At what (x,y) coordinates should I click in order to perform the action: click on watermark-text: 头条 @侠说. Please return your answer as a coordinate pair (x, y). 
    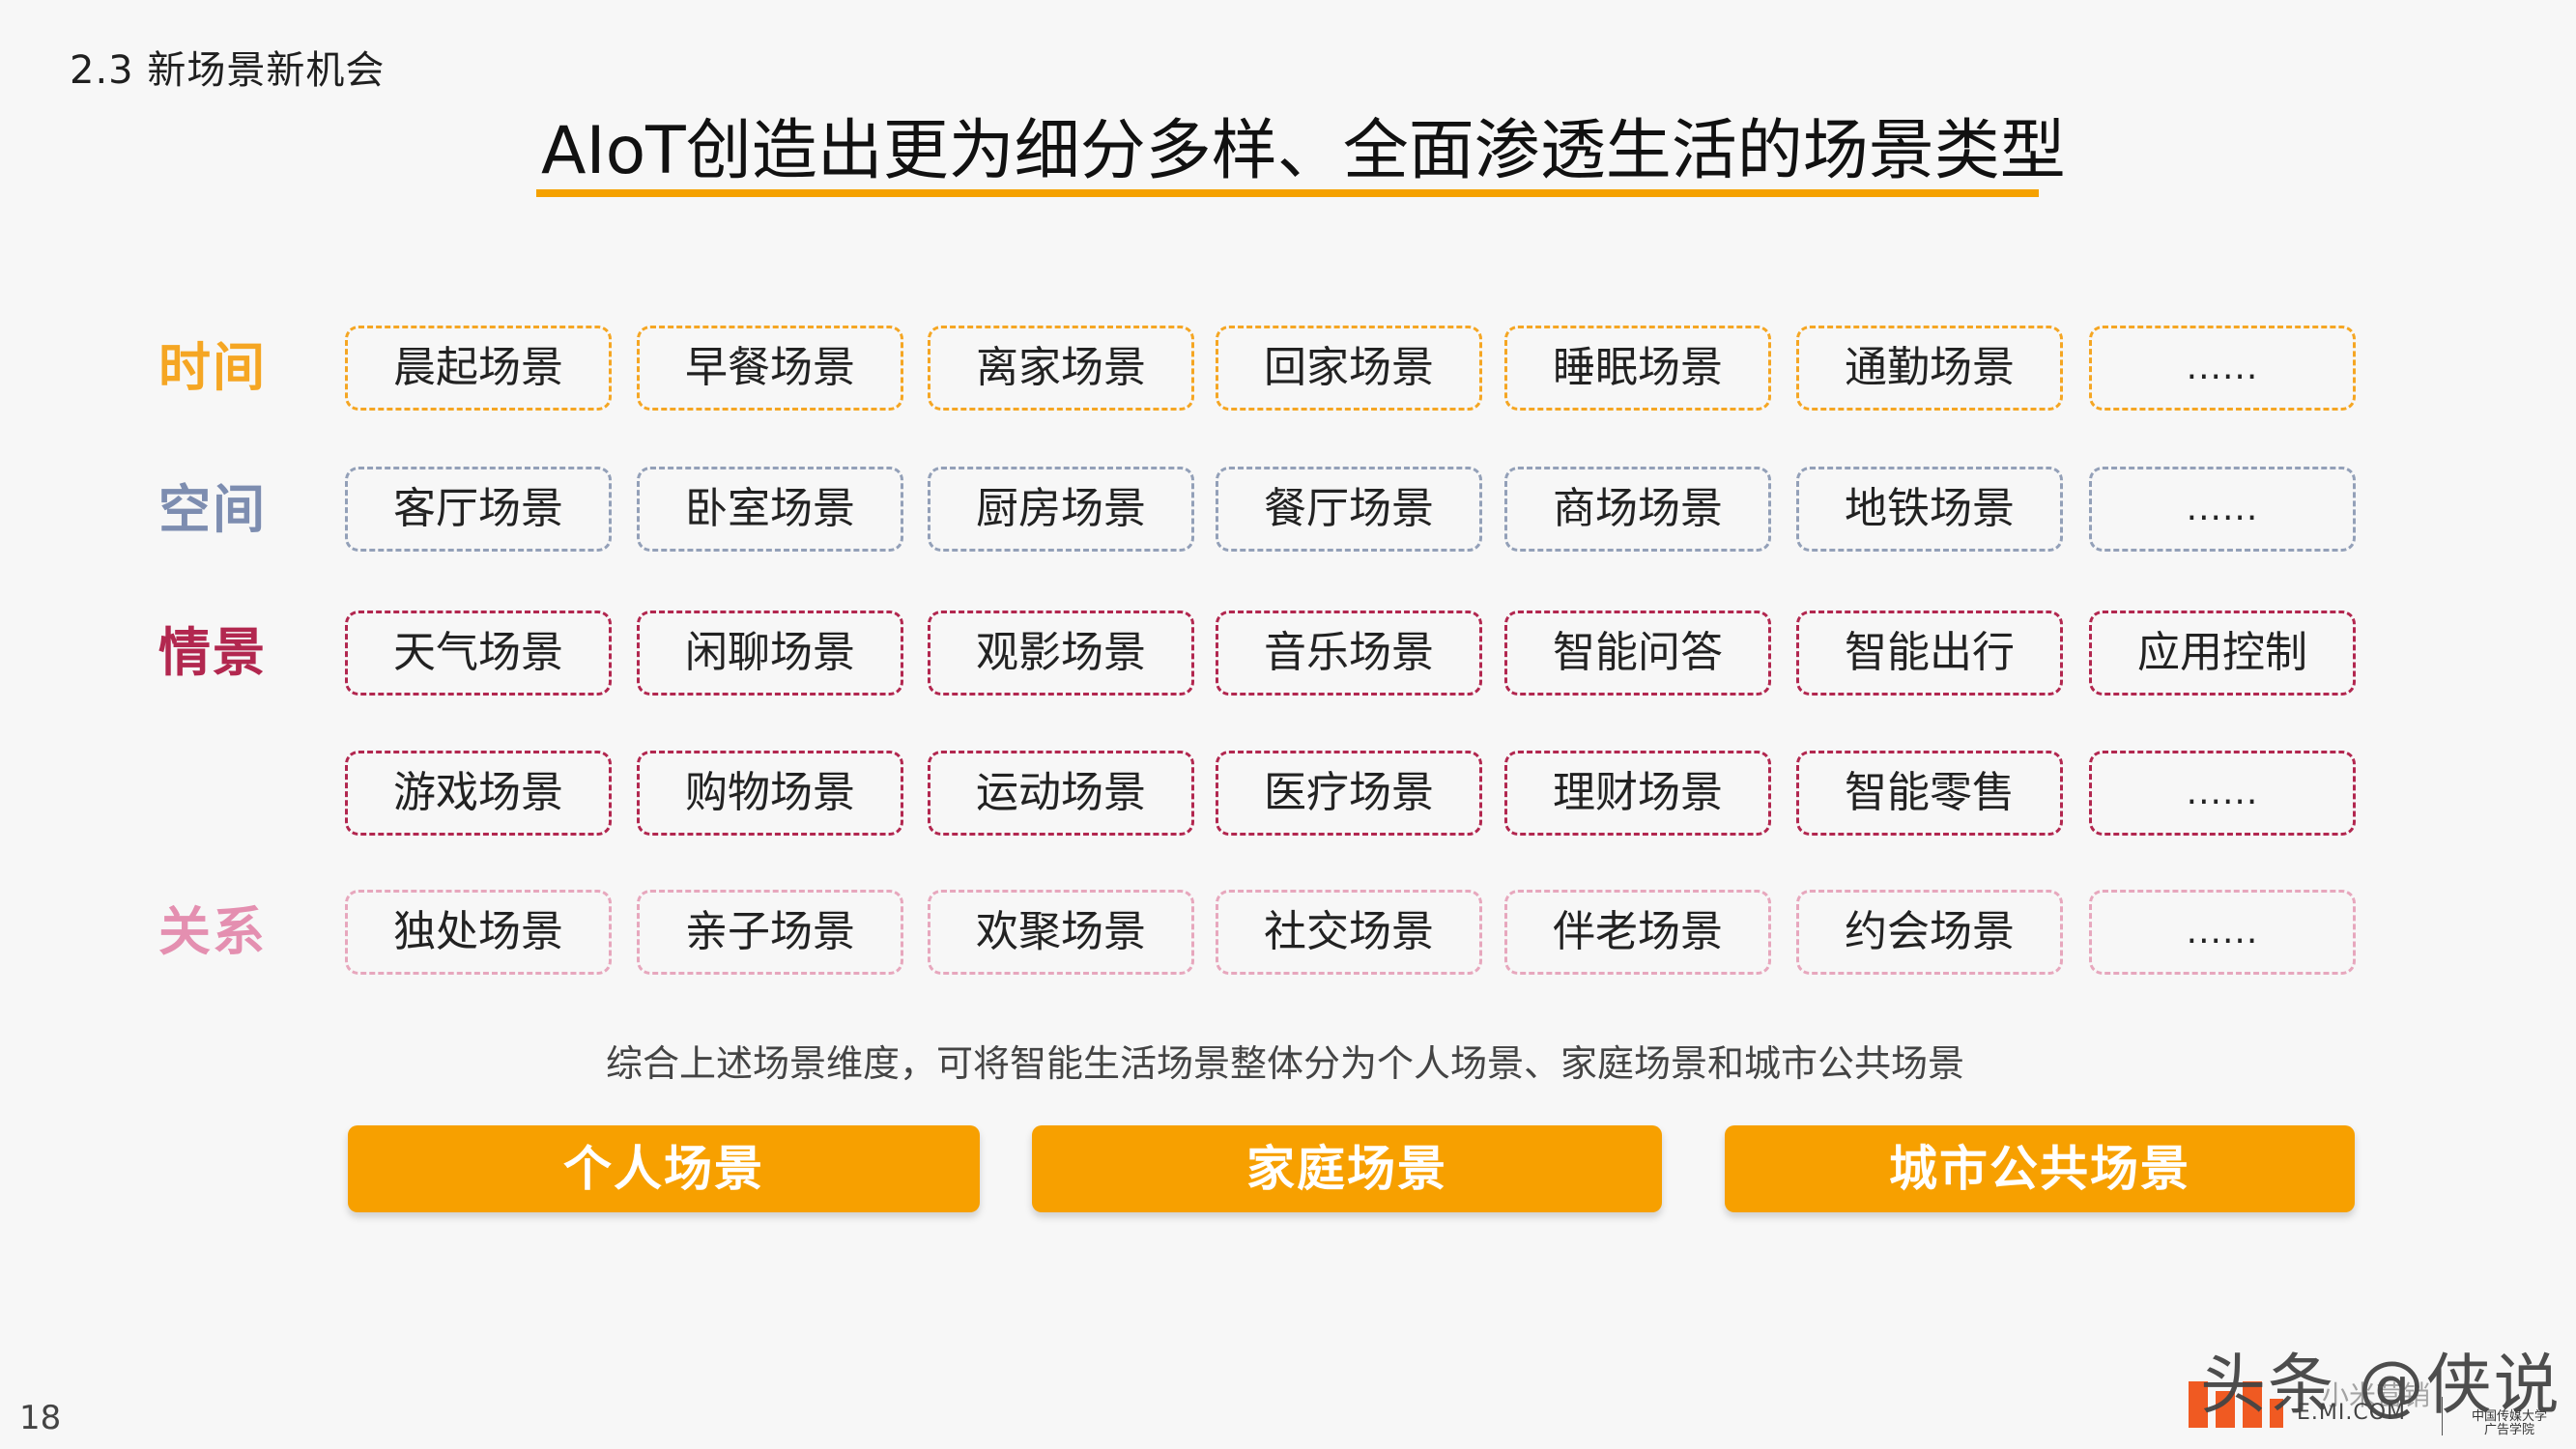
    Looking at the image, I should click on (2381, 1386).